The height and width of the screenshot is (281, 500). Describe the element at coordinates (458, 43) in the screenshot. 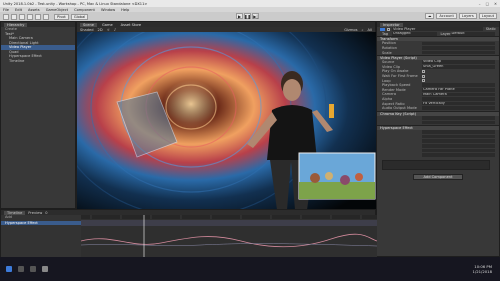

I see `position-field` at that location.